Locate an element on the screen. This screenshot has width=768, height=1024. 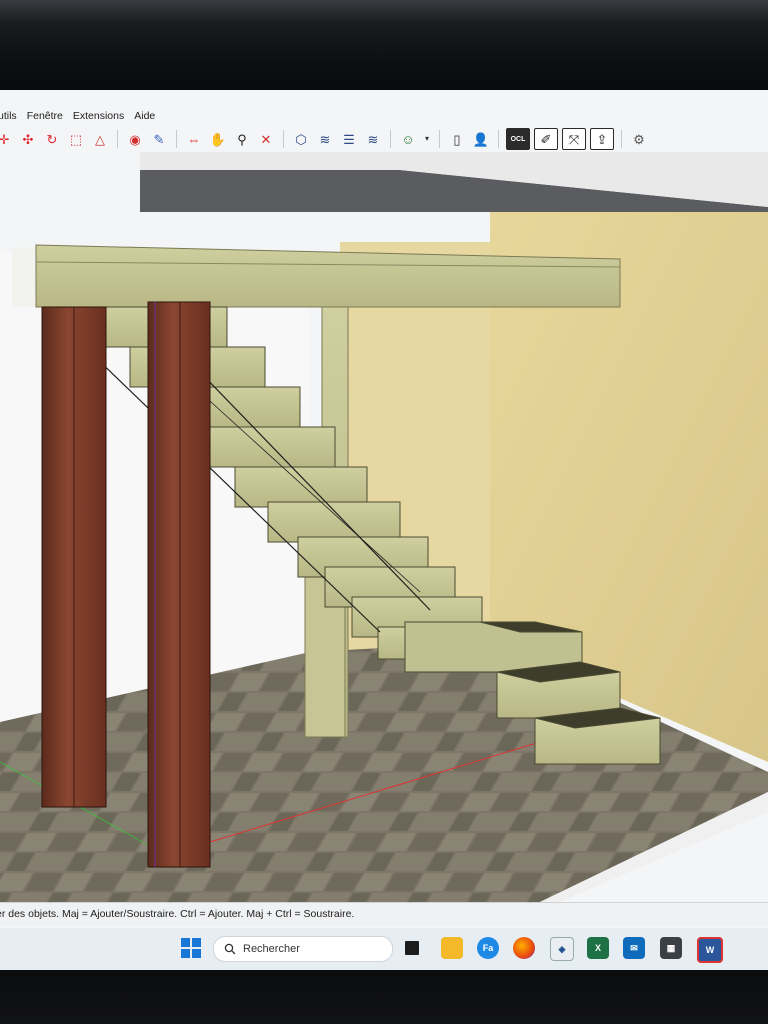
firefox-icon is located at coordinates (524, 948).